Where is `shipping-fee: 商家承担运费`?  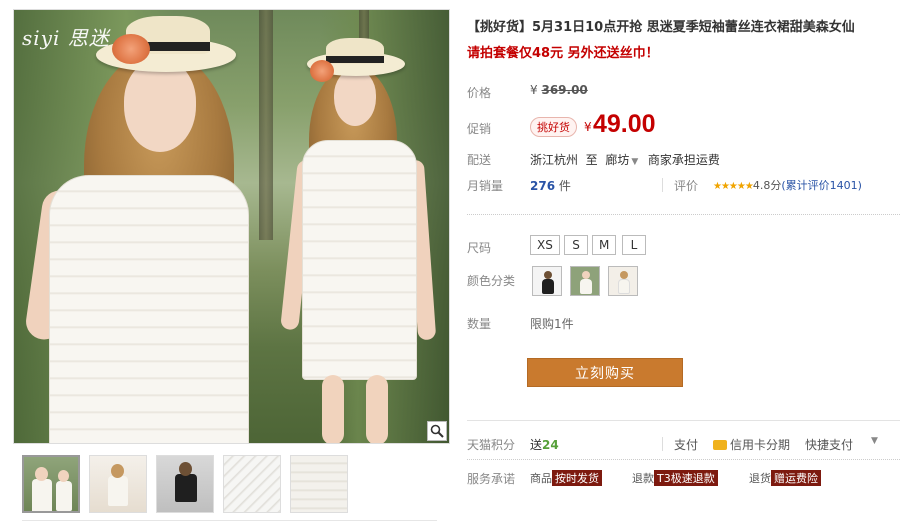 shipping-fee: 商家承担运费 is located at coordinates (683, 160).